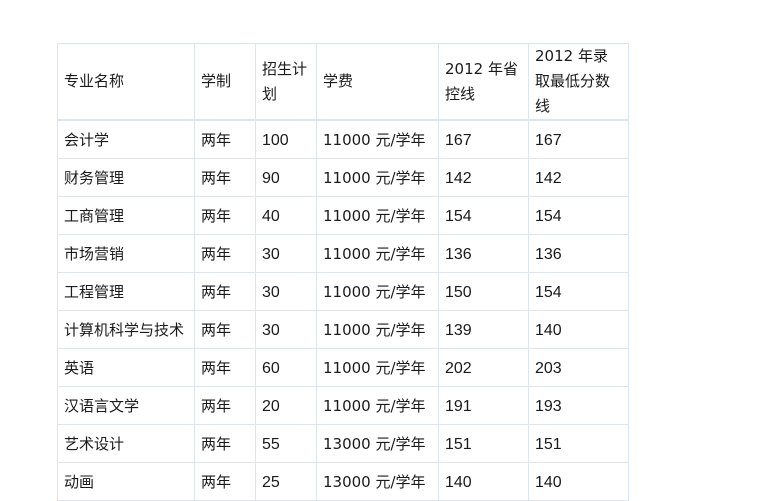  What do you see at coordinates (126, 367) in the screenshot?
I see `cell-major-name: 英语` at bounding box center [126, 367].